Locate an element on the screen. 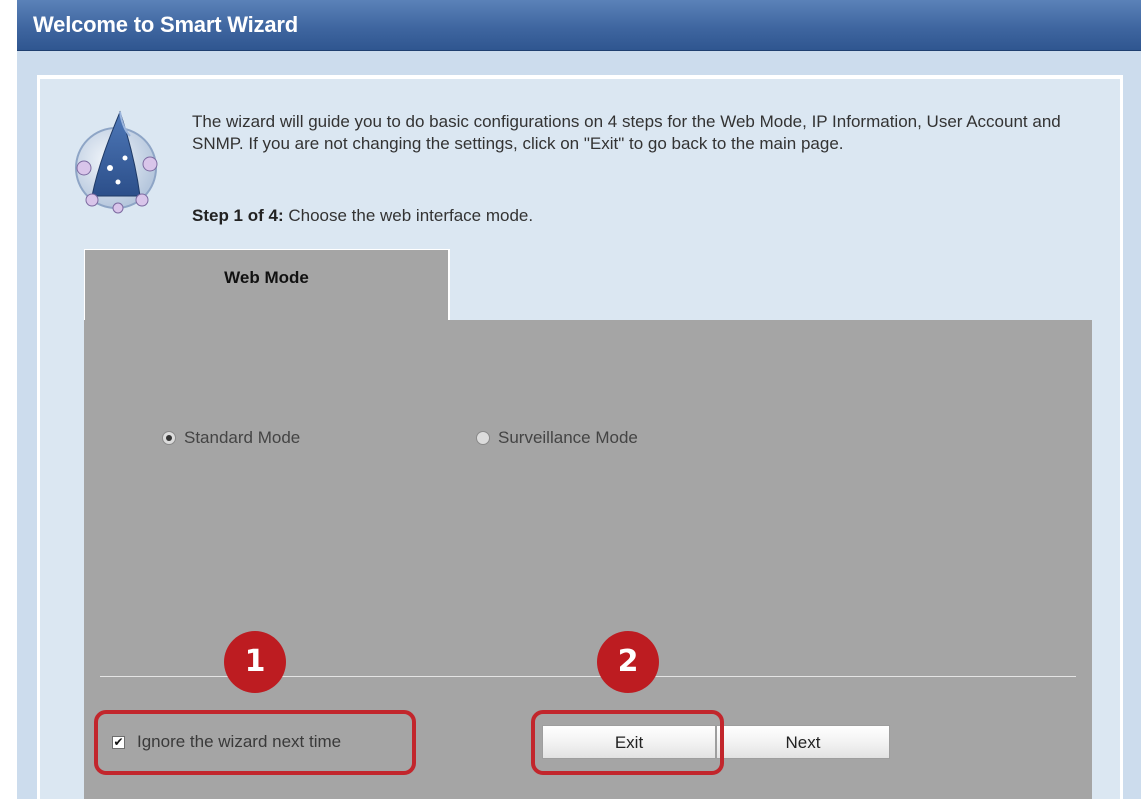  step-description: Choose the web interface mode. is located at coordinates (408, 215).